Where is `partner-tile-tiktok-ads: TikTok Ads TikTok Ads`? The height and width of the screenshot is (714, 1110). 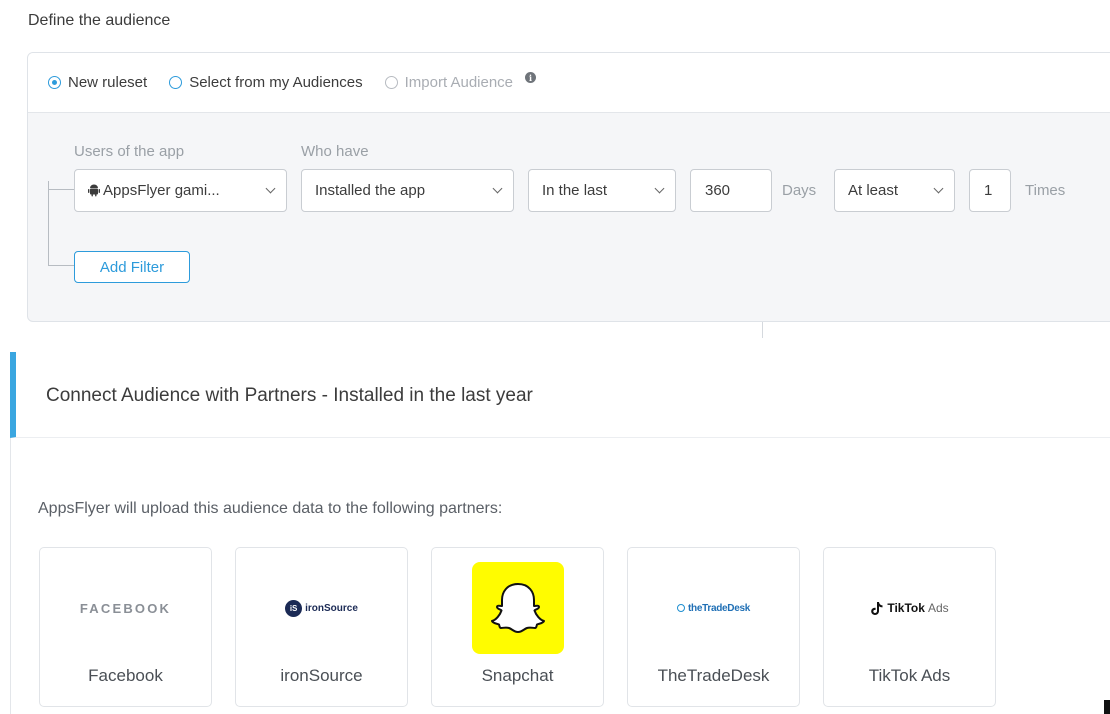 partner-tile-tiktok-ads: TikTok Ads TikTok Ads is located at coordinates (909, 627).